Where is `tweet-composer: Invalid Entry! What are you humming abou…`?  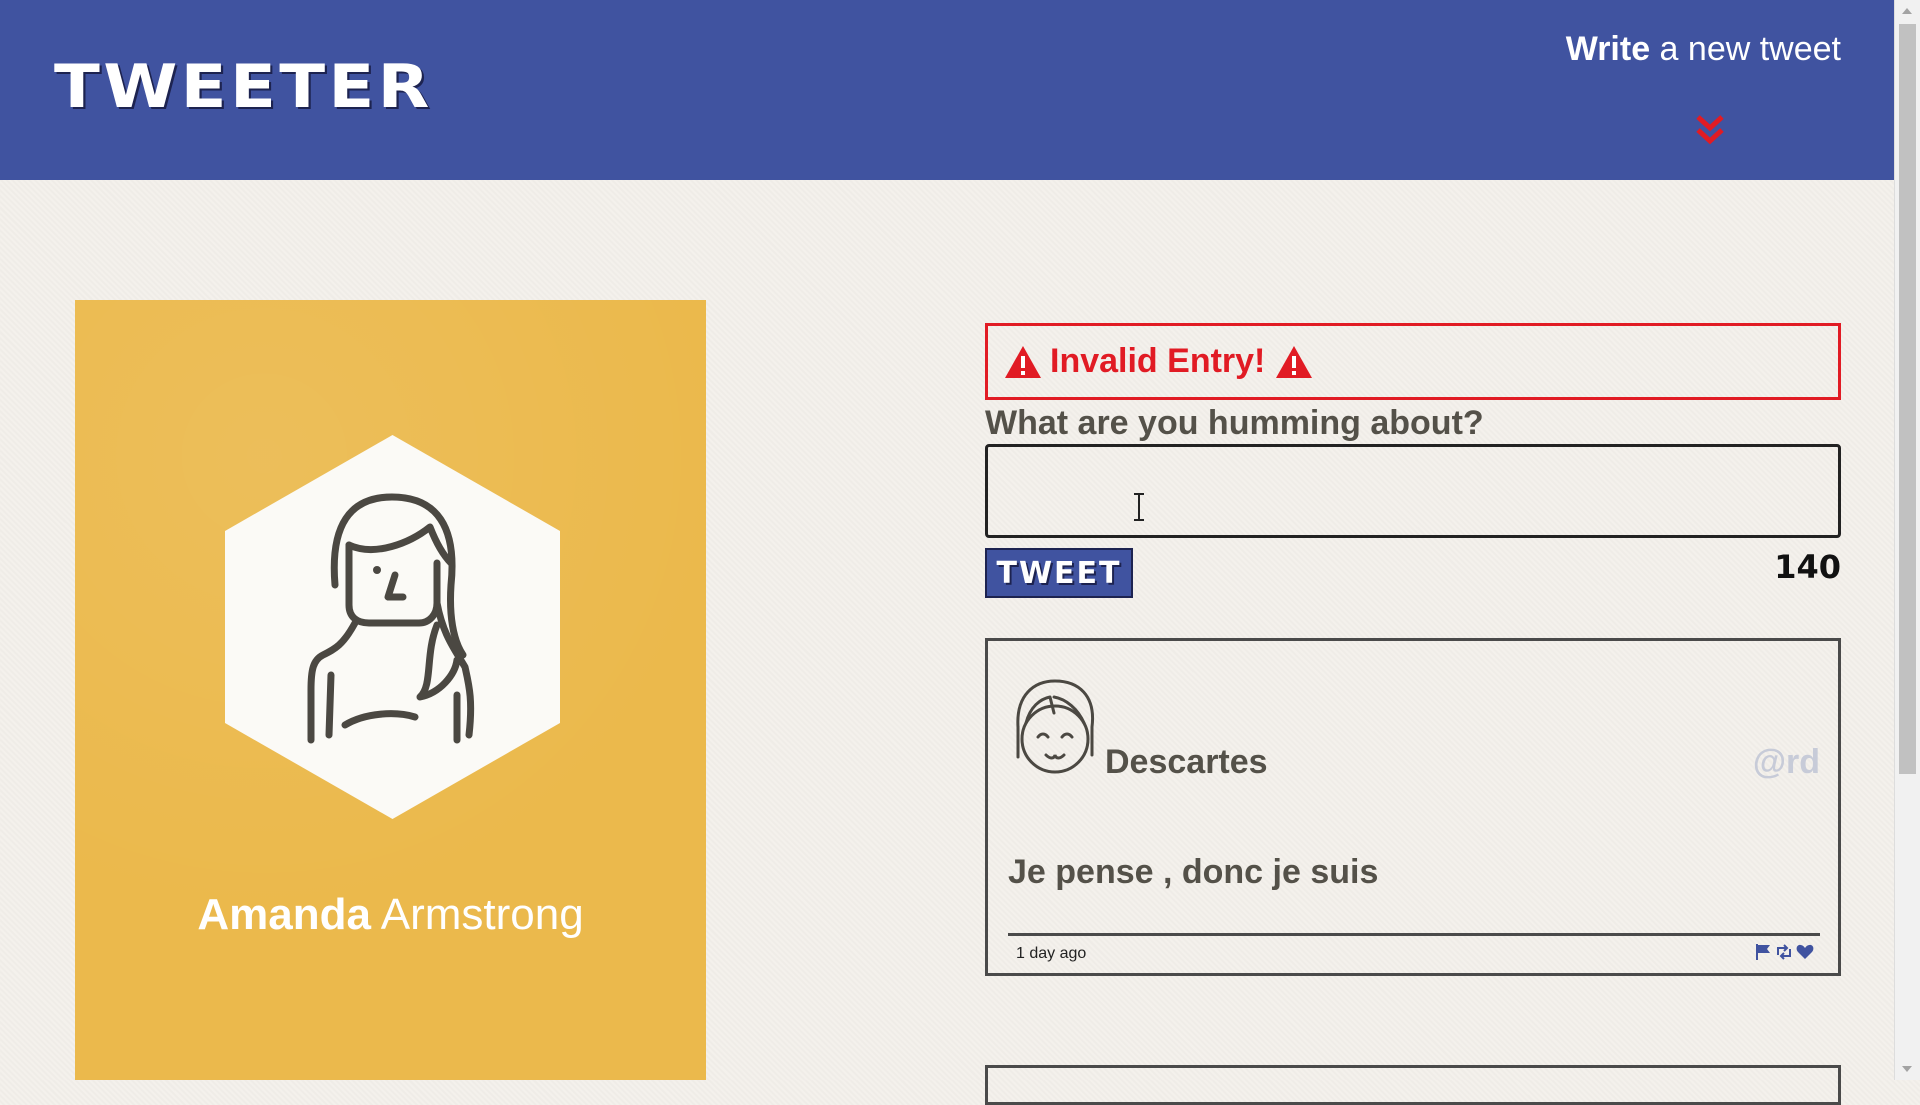
tweet-composer: Invalid Entry! What are you humming abou… is located at coordinates (1413, 460).